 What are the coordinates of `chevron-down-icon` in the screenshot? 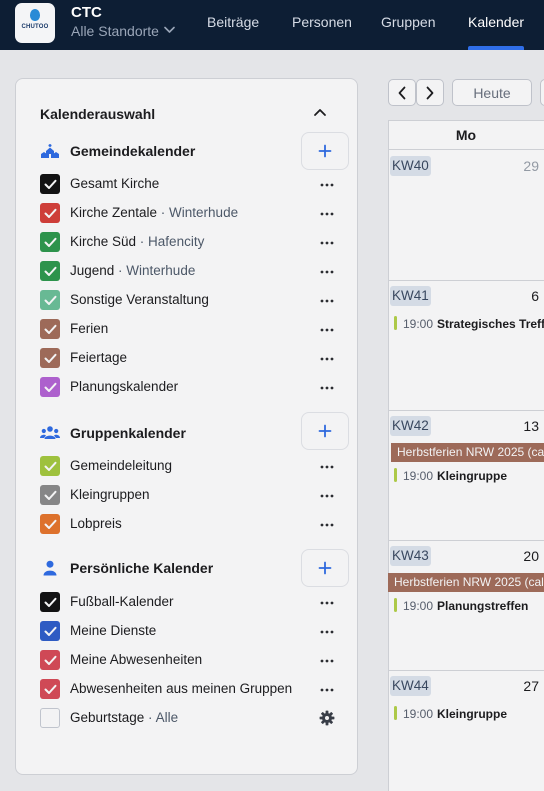 It's located at (169, 30).